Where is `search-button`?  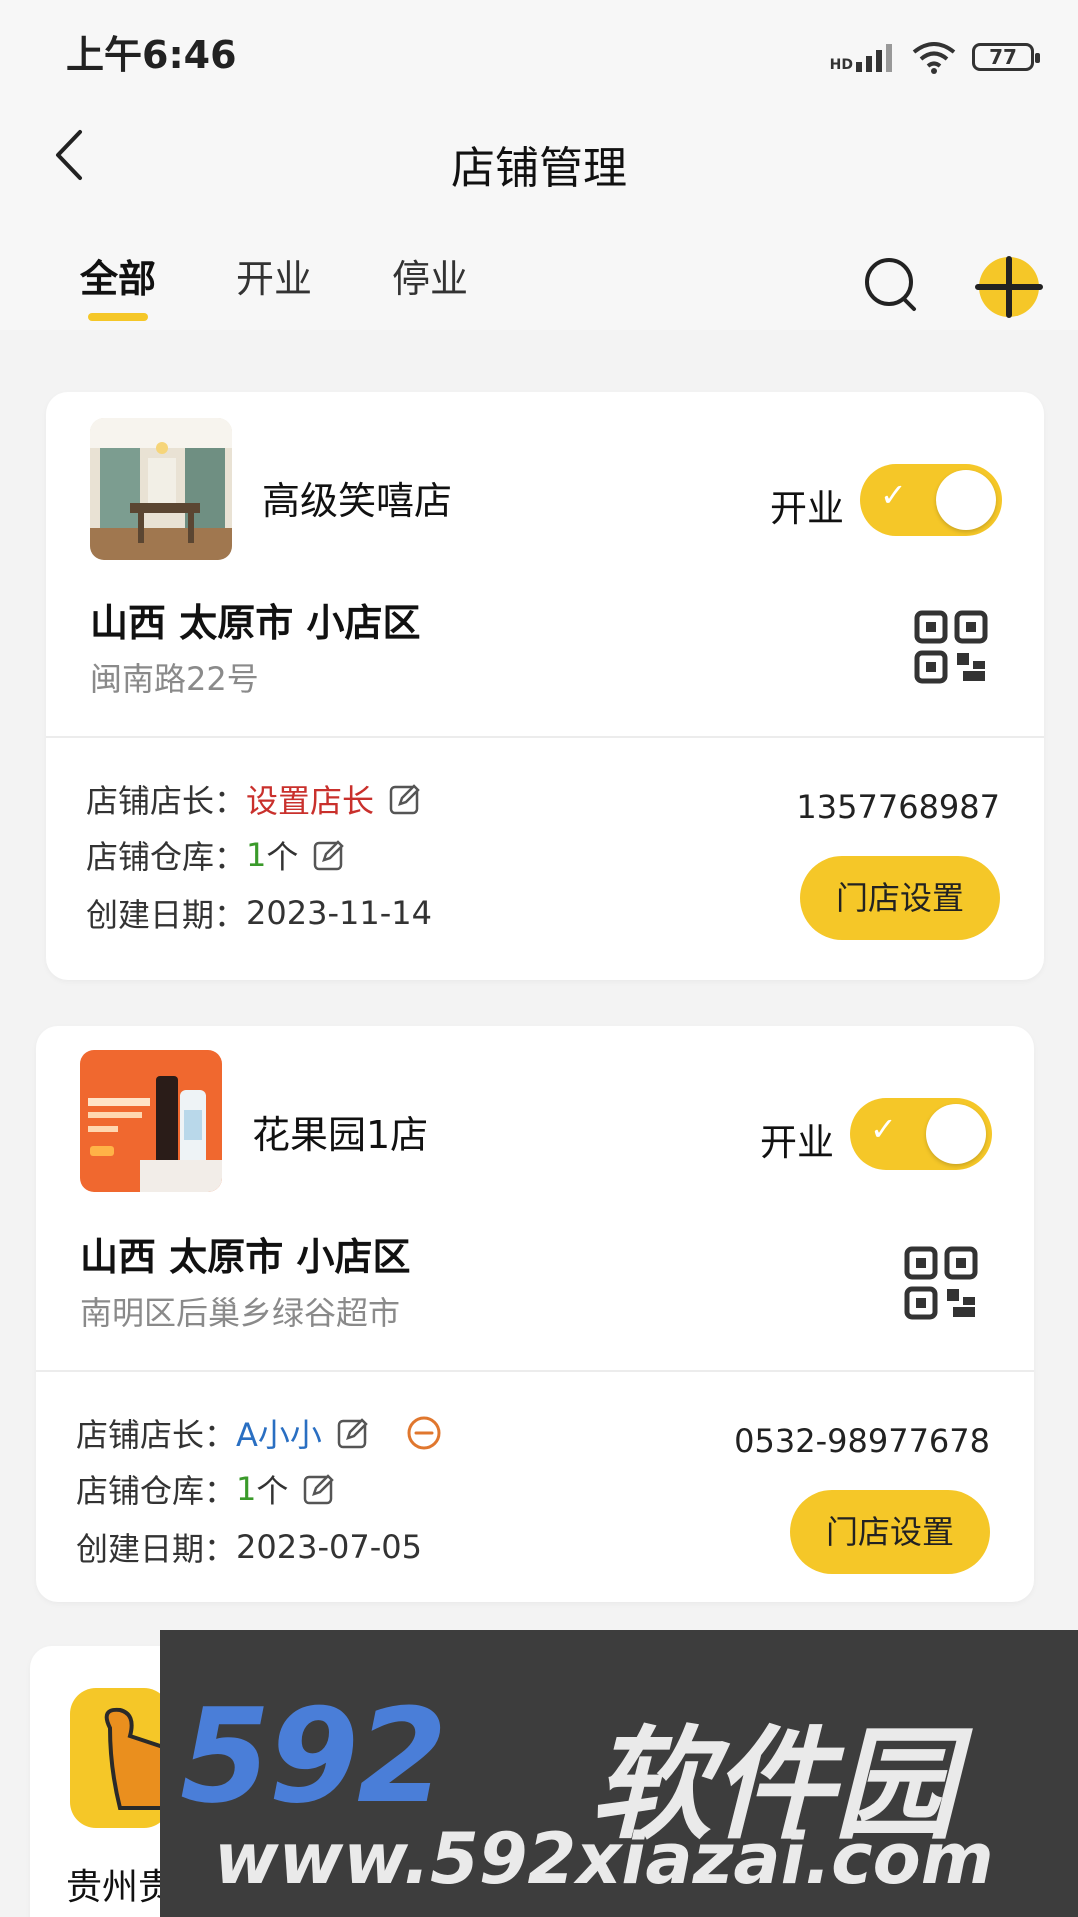 search-button is located at coordinates (892, 285).